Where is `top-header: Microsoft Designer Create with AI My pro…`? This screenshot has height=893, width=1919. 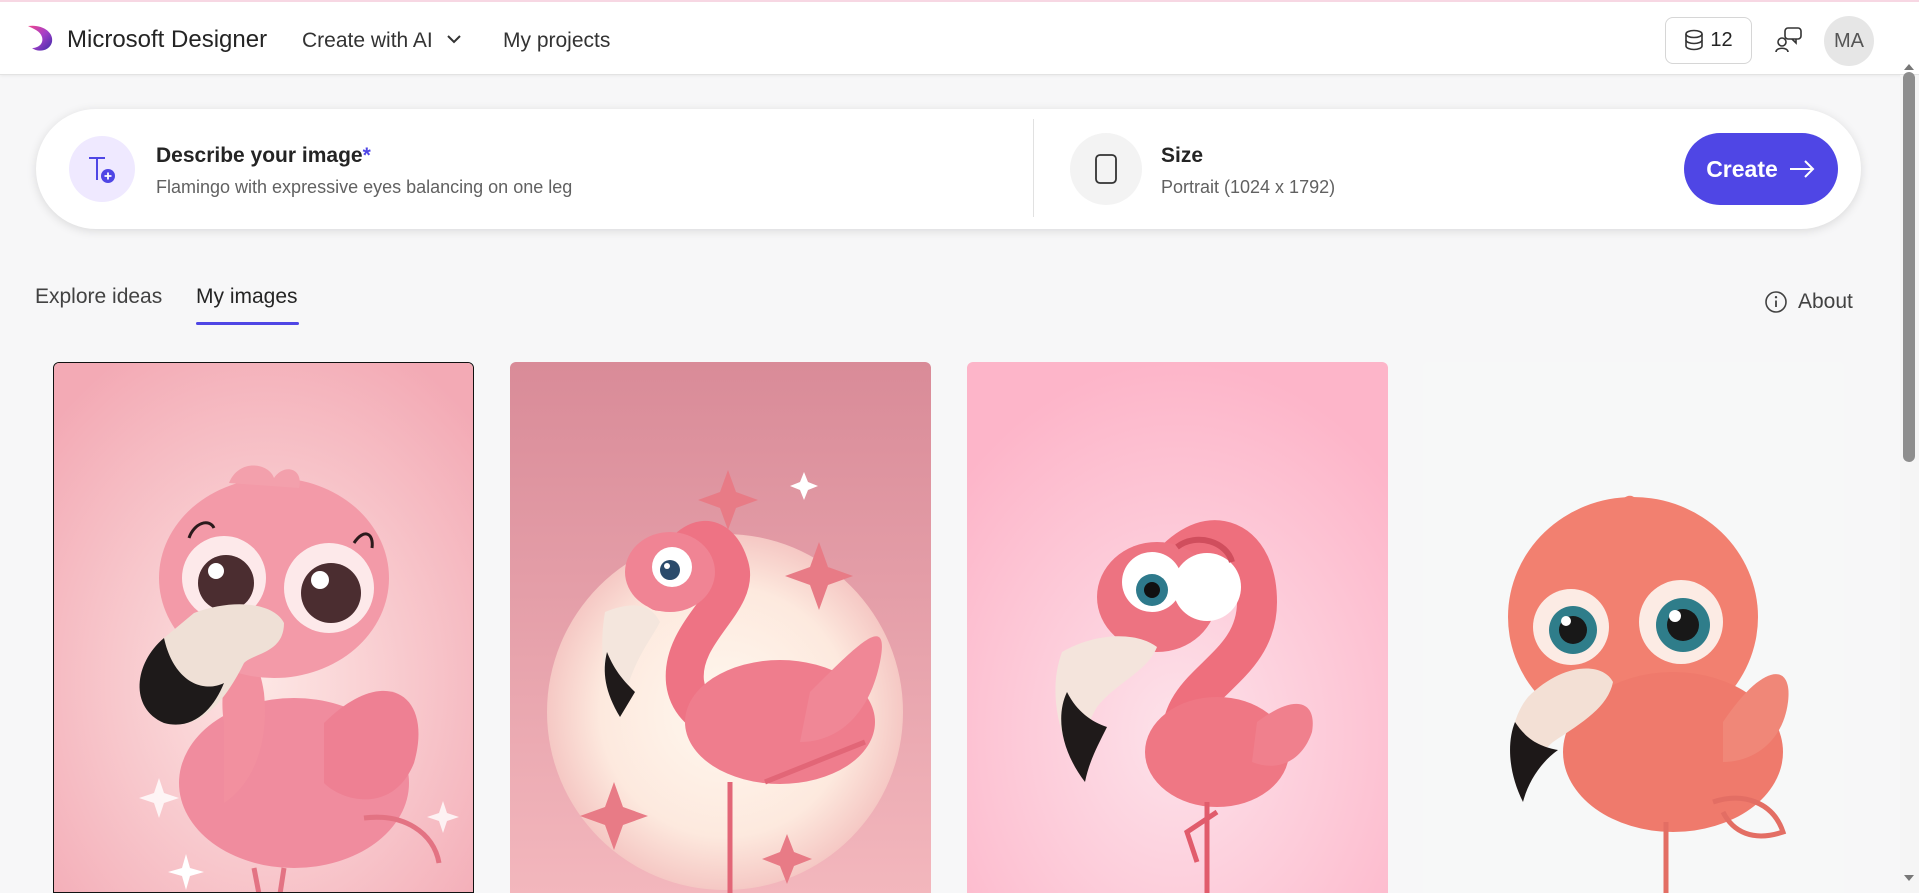
top-header: Microsoft Designer Create with AI My pro… is located at coordinates (959, 37).